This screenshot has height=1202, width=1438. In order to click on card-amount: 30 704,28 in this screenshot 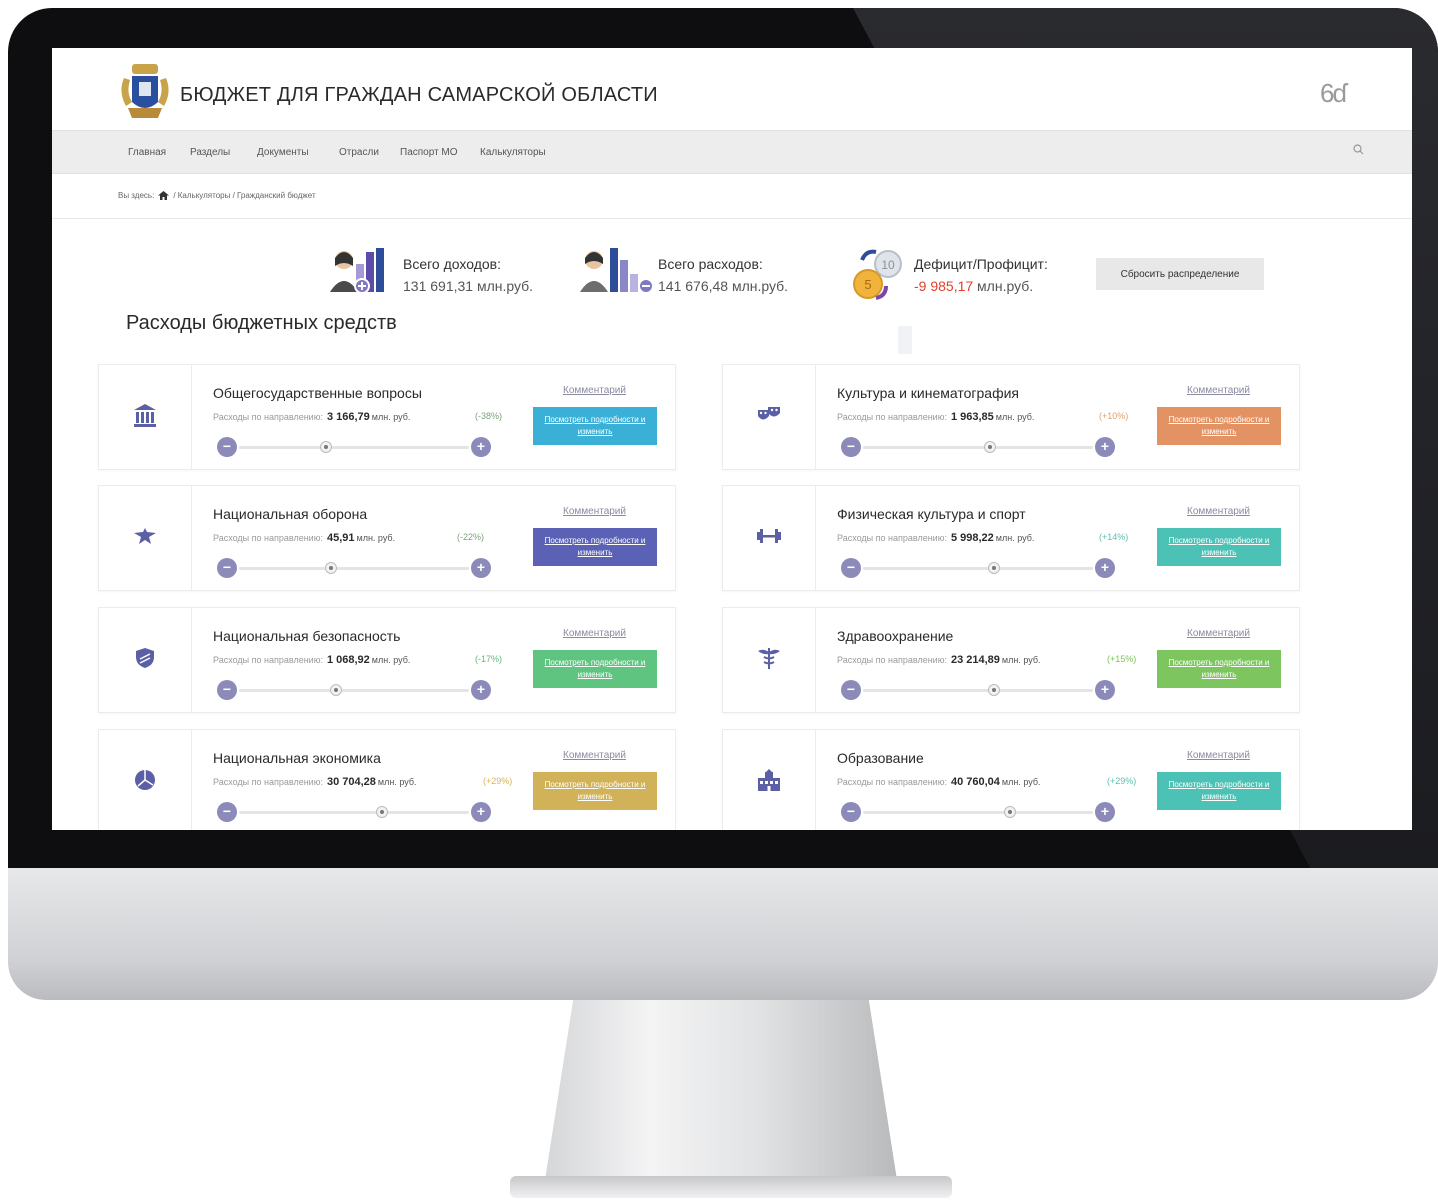, I will do `click(351, 782)`.